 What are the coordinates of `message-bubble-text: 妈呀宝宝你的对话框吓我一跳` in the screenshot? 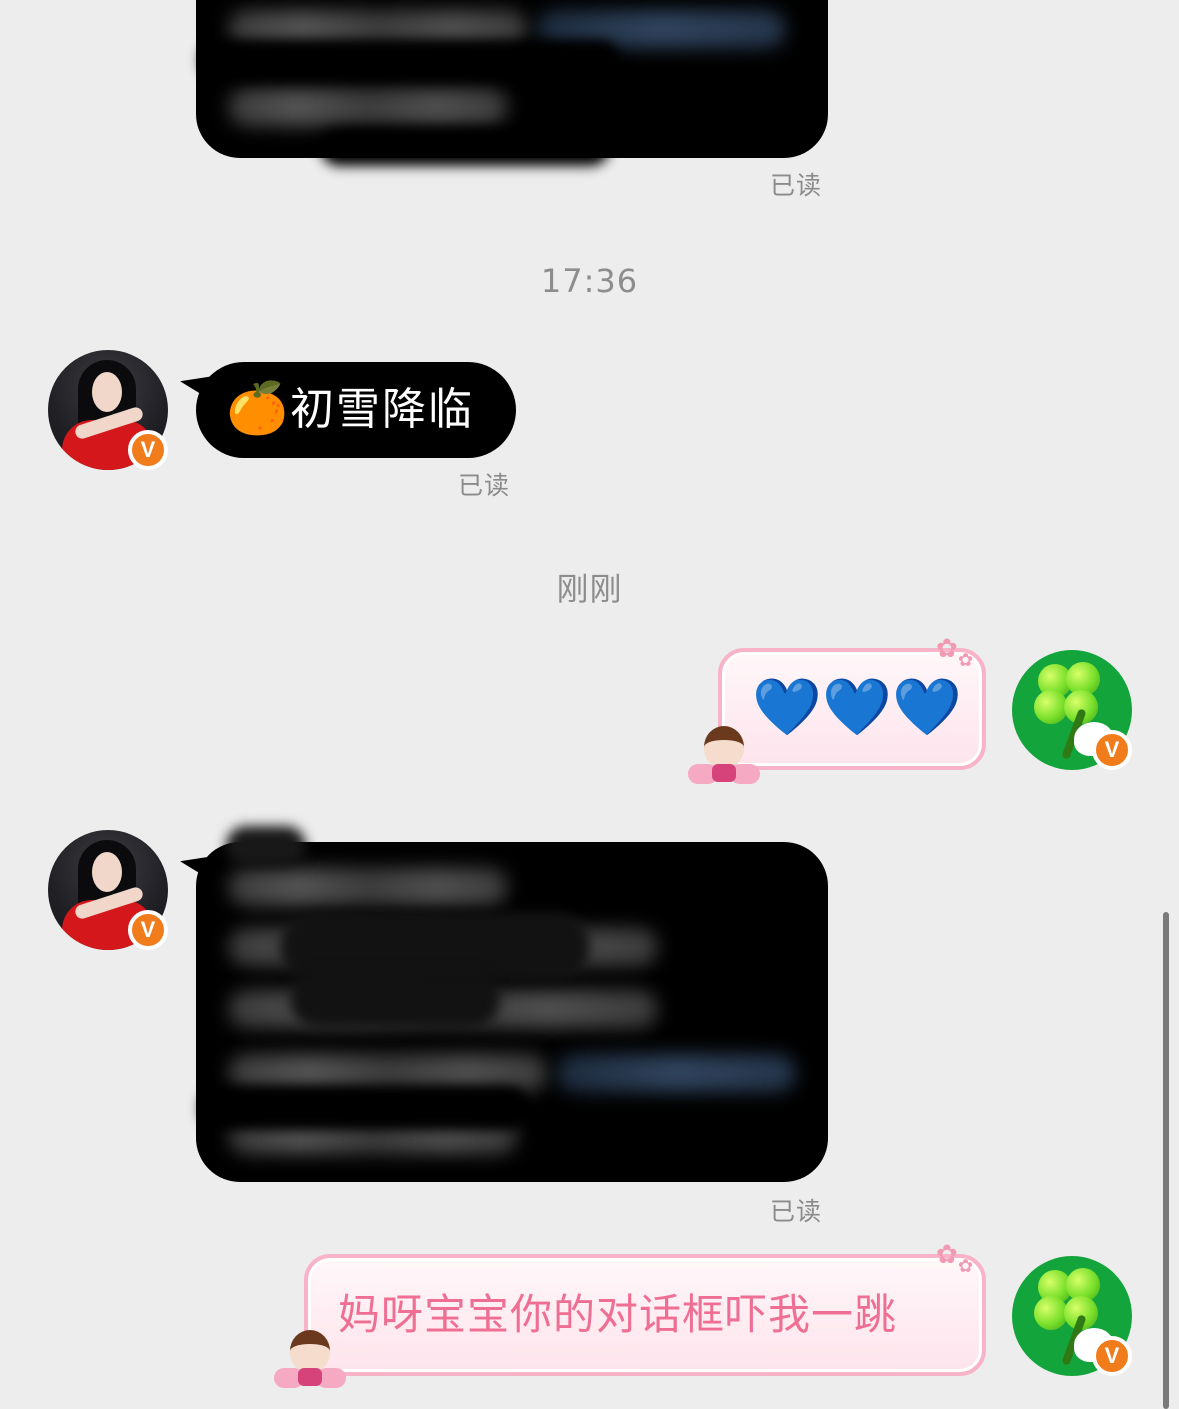 It's located at (645, 1315).